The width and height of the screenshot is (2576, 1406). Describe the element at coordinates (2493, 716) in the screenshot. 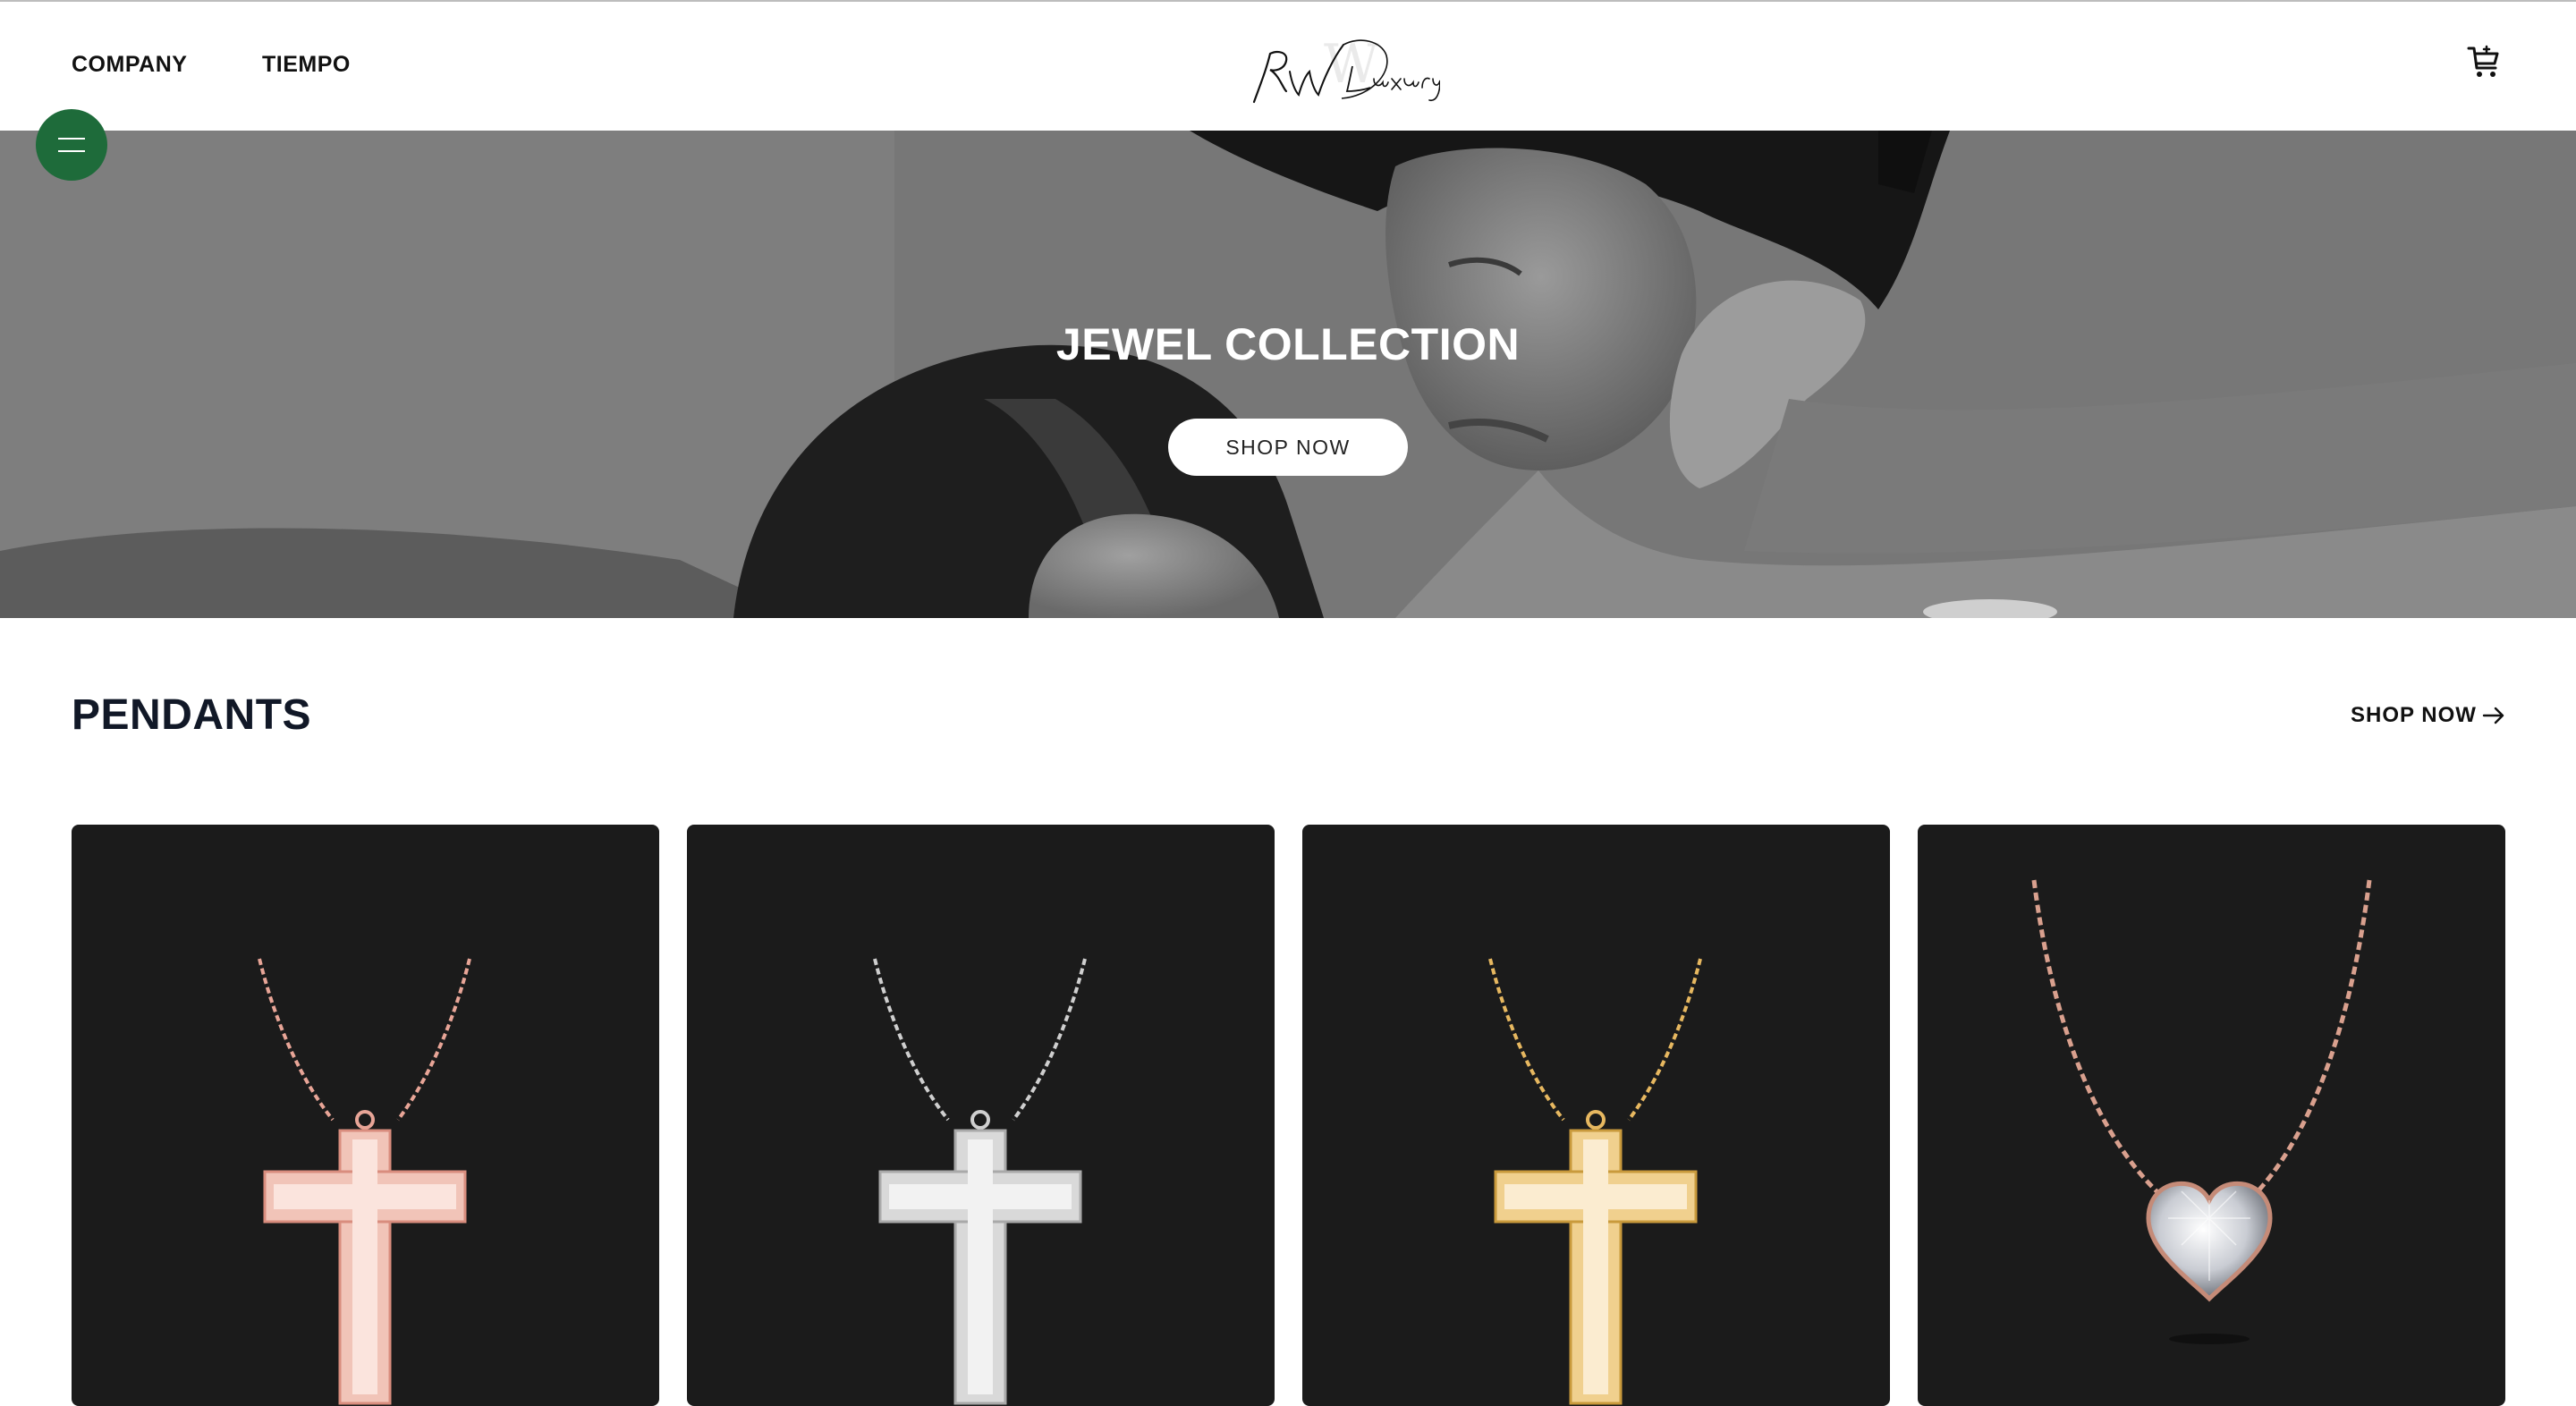

I see `arrow-right-icon` at that location.